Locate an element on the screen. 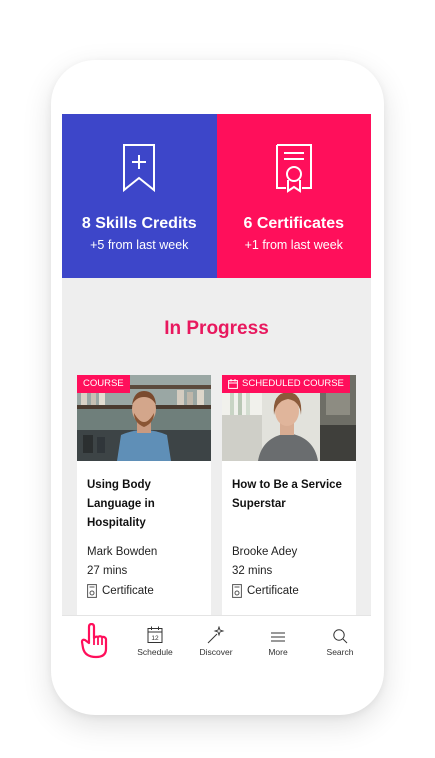 The image size is (435, 758). nav-label: Search is located at coordinates (340, 652).